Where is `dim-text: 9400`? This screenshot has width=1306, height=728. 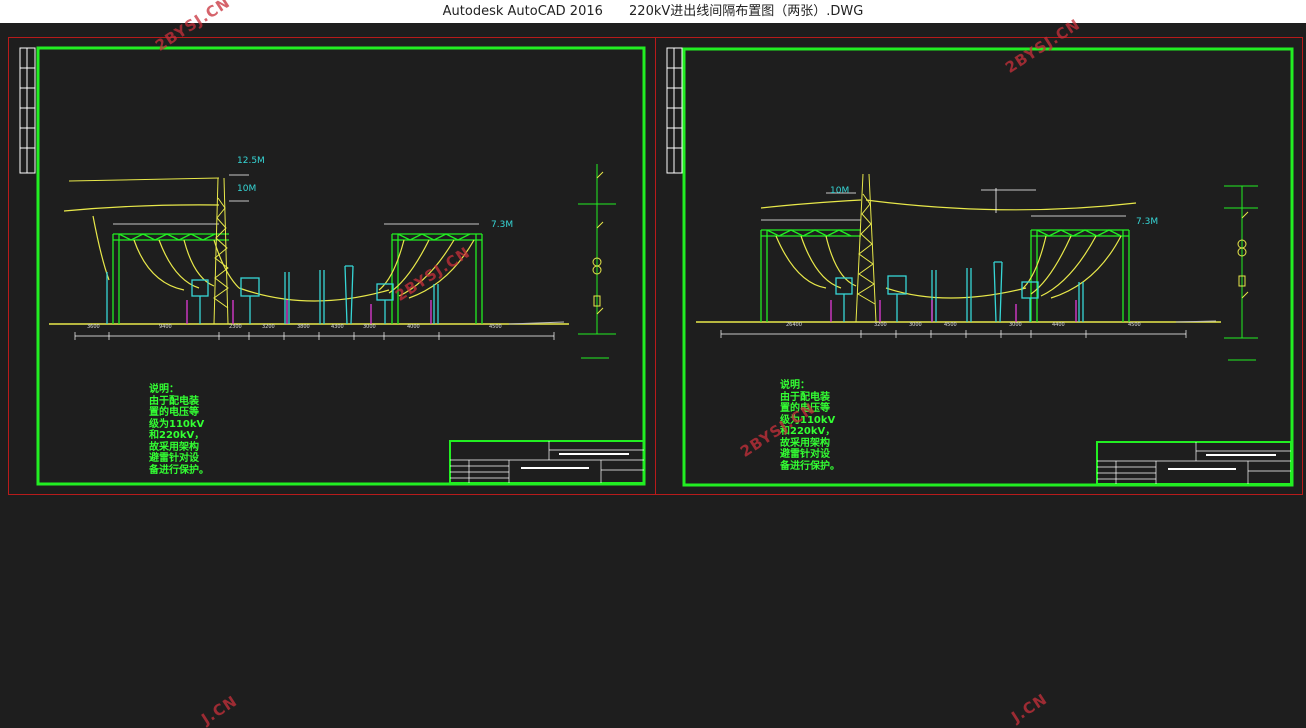
dim-text: 9400 is located at coordinates (165, 327).